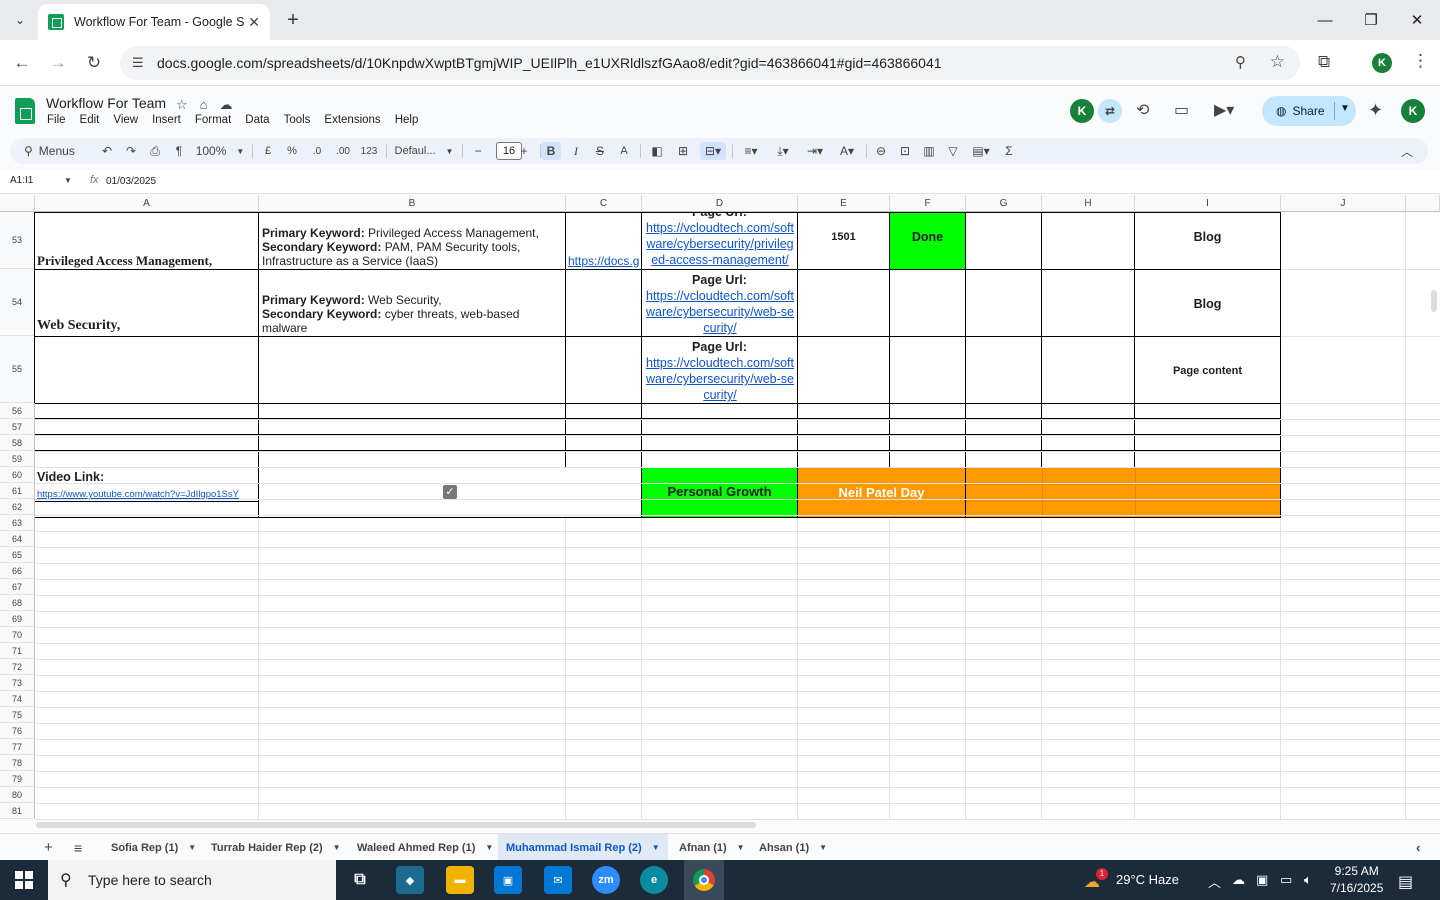  I want to click on sheet-tab-afnan: Afnan (1) ▼, so click(712, 847).